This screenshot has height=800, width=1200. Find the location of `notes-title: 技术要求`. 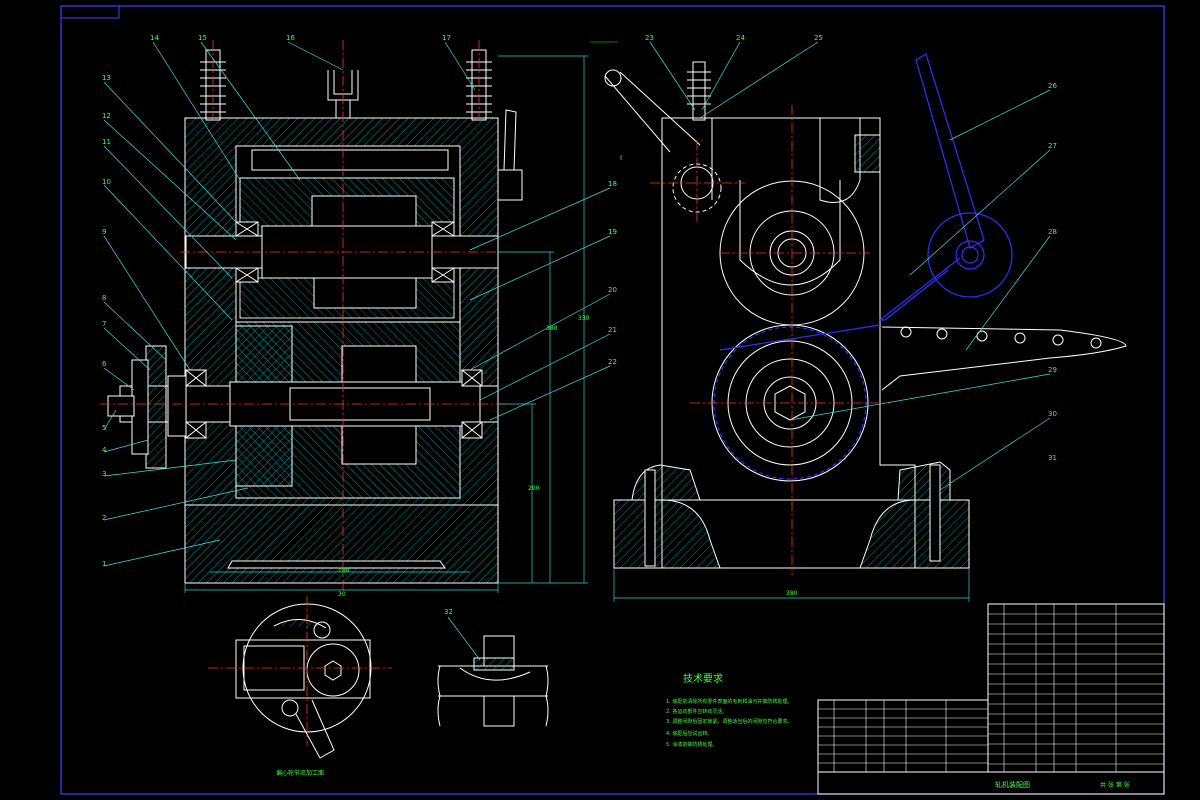

notes-title: 技术要求 is located at coordinates (703, 678).